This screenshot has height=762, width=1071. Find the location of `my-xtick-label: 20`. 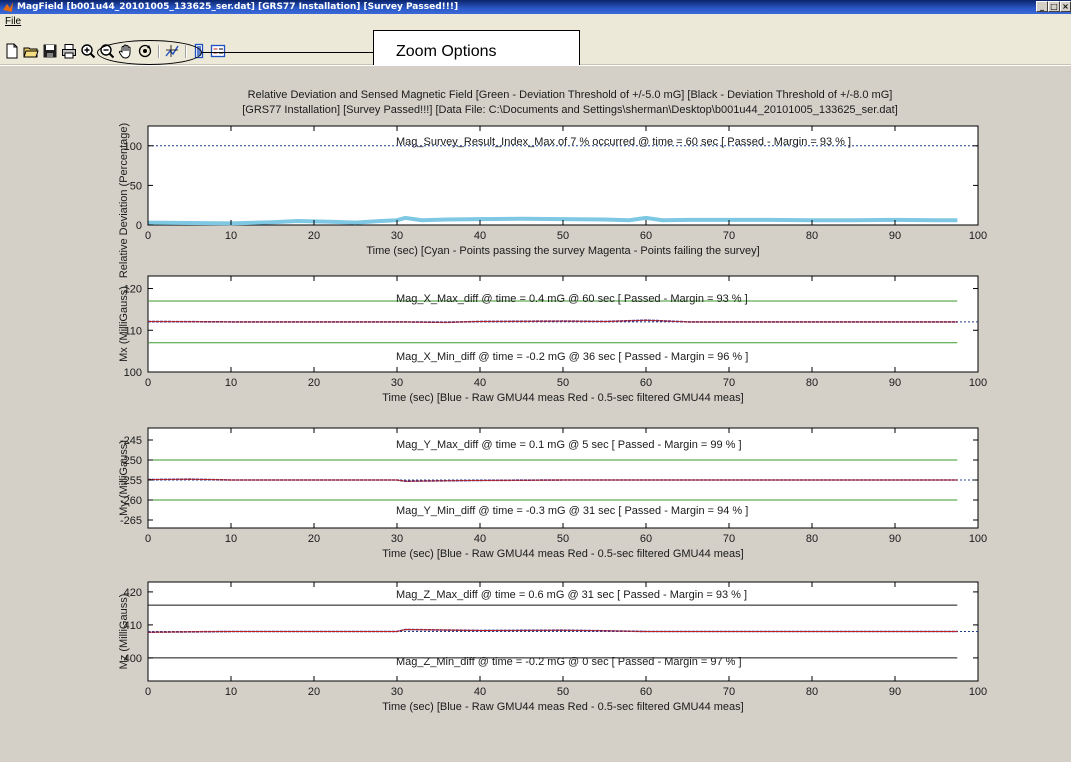

my-xtick-label: 20 is located at coordinates (314, 539).